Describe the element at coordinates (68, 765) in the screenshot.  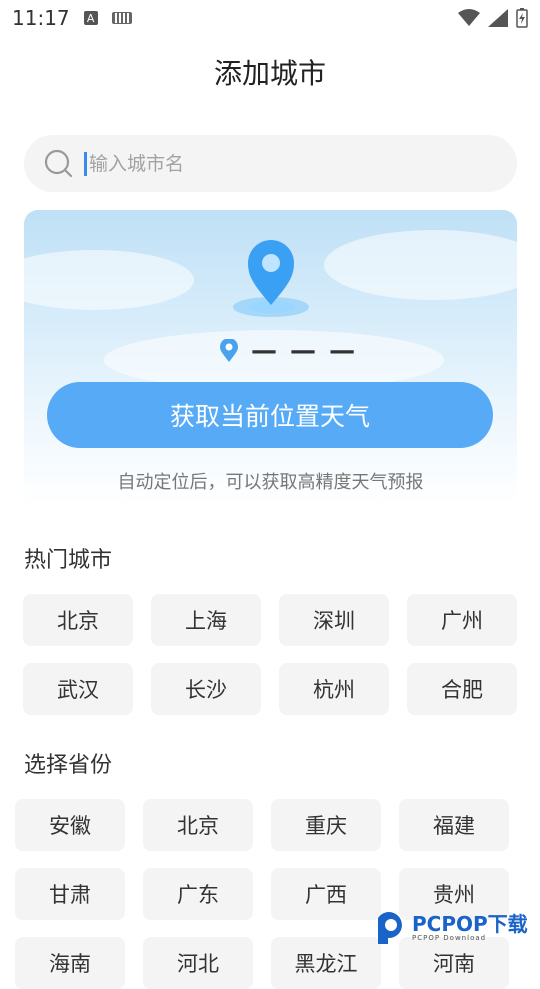
I see `provinces-title: 选择省份` at that location.